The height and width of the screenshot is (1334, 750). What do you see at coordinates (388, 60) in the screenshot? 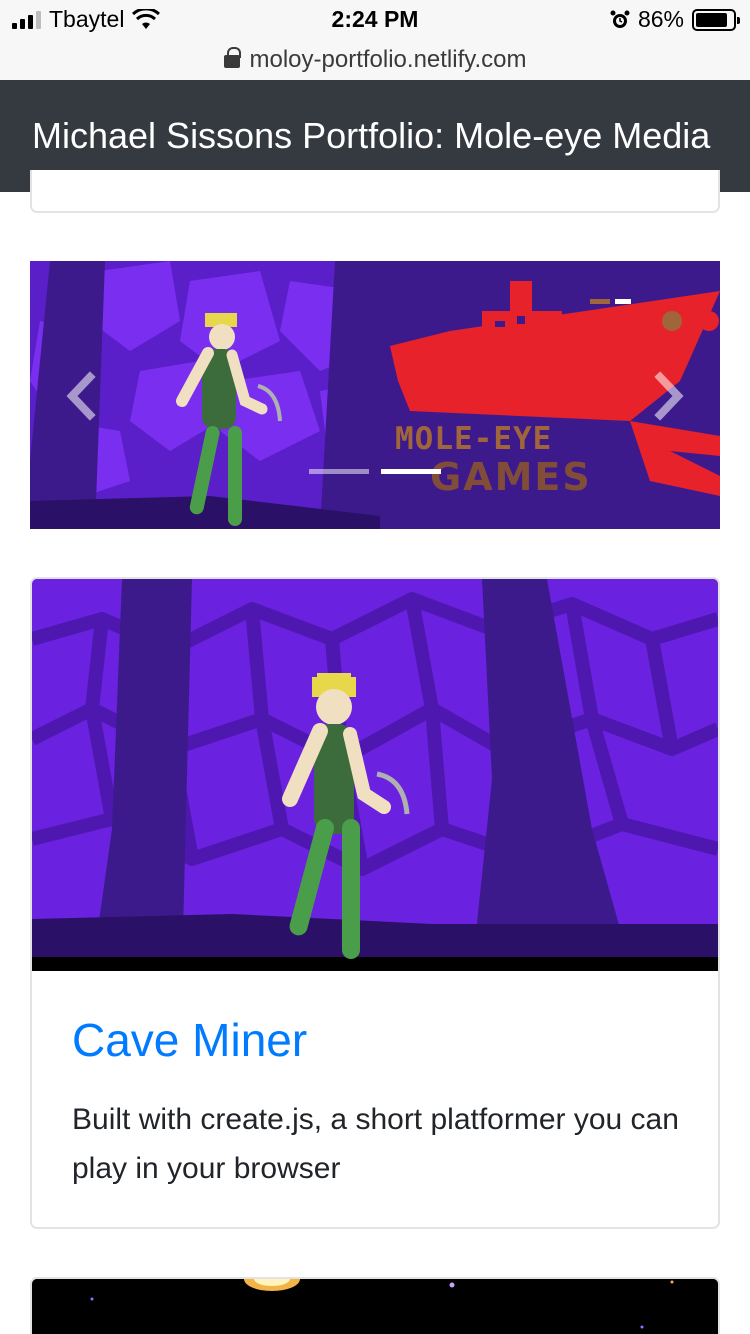
I see `url-text: moloy-portfolio.netlify.com` at bounding box center [388, 60].